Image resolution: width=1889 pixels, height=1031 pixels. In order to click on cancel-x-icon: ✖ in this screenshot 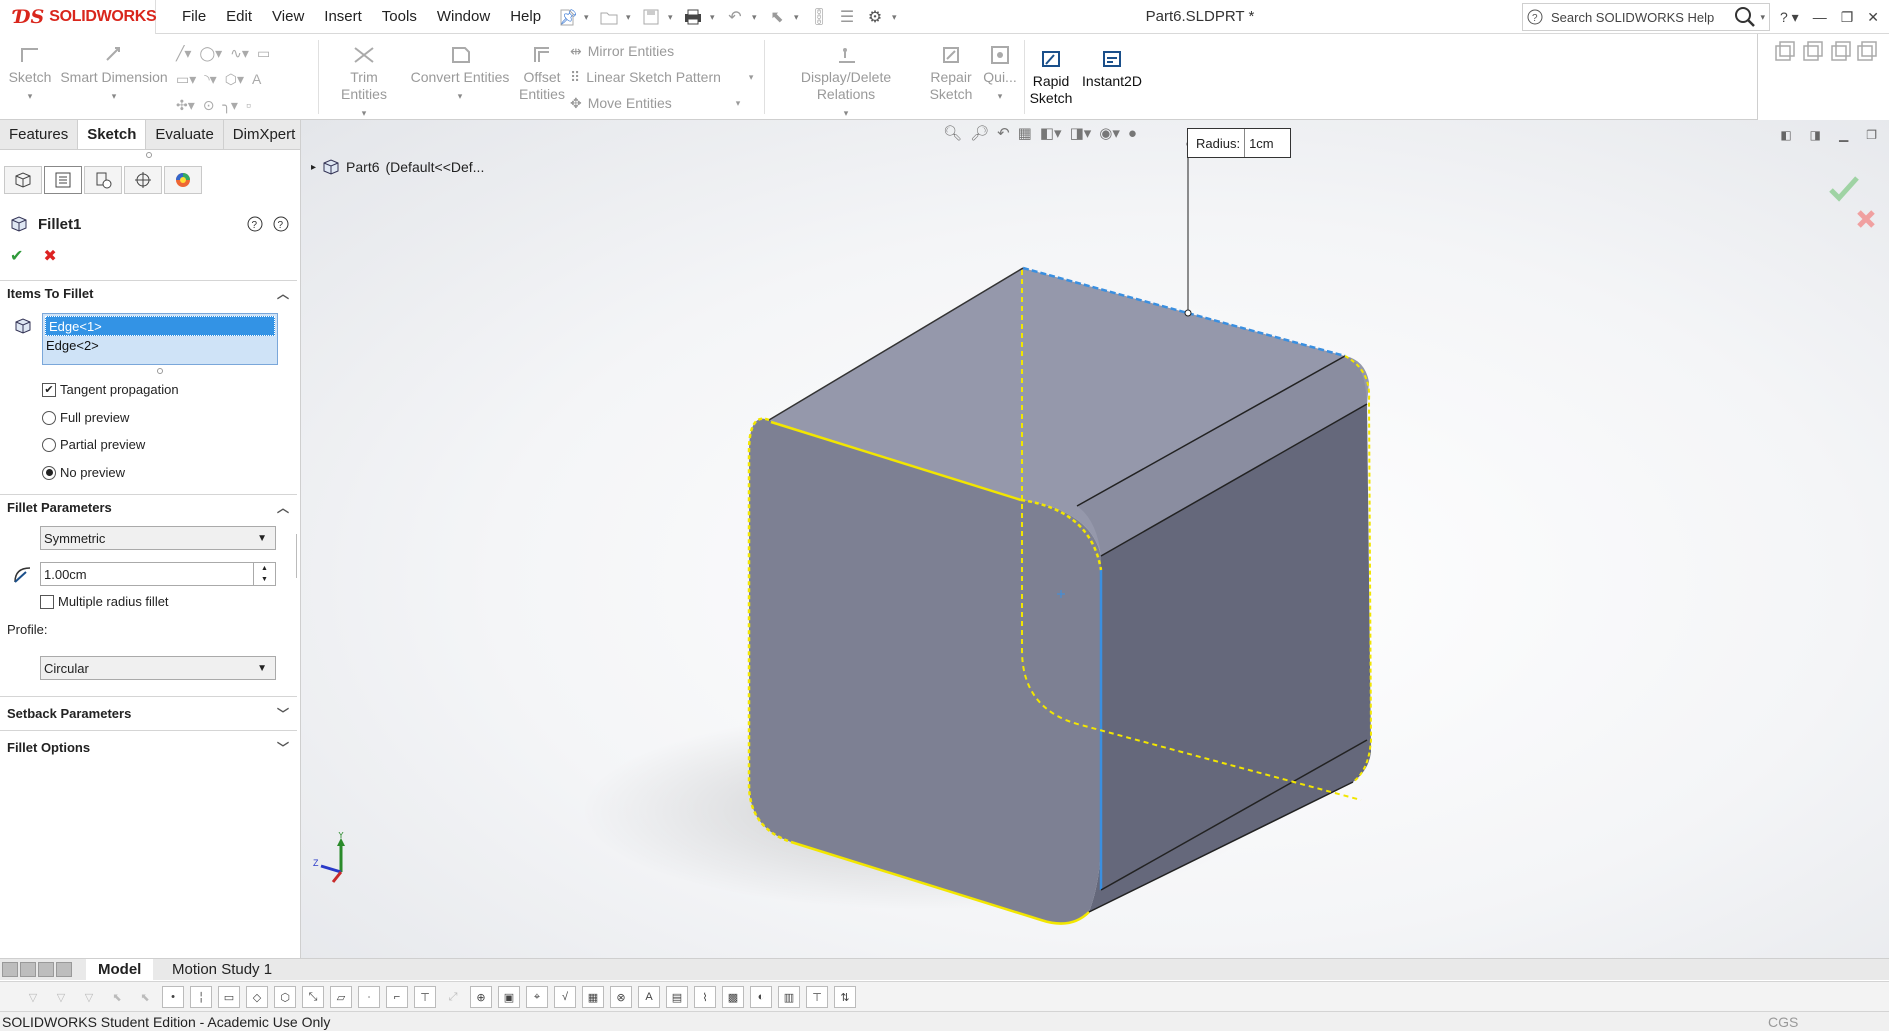, I will do `click(49, 256)`.